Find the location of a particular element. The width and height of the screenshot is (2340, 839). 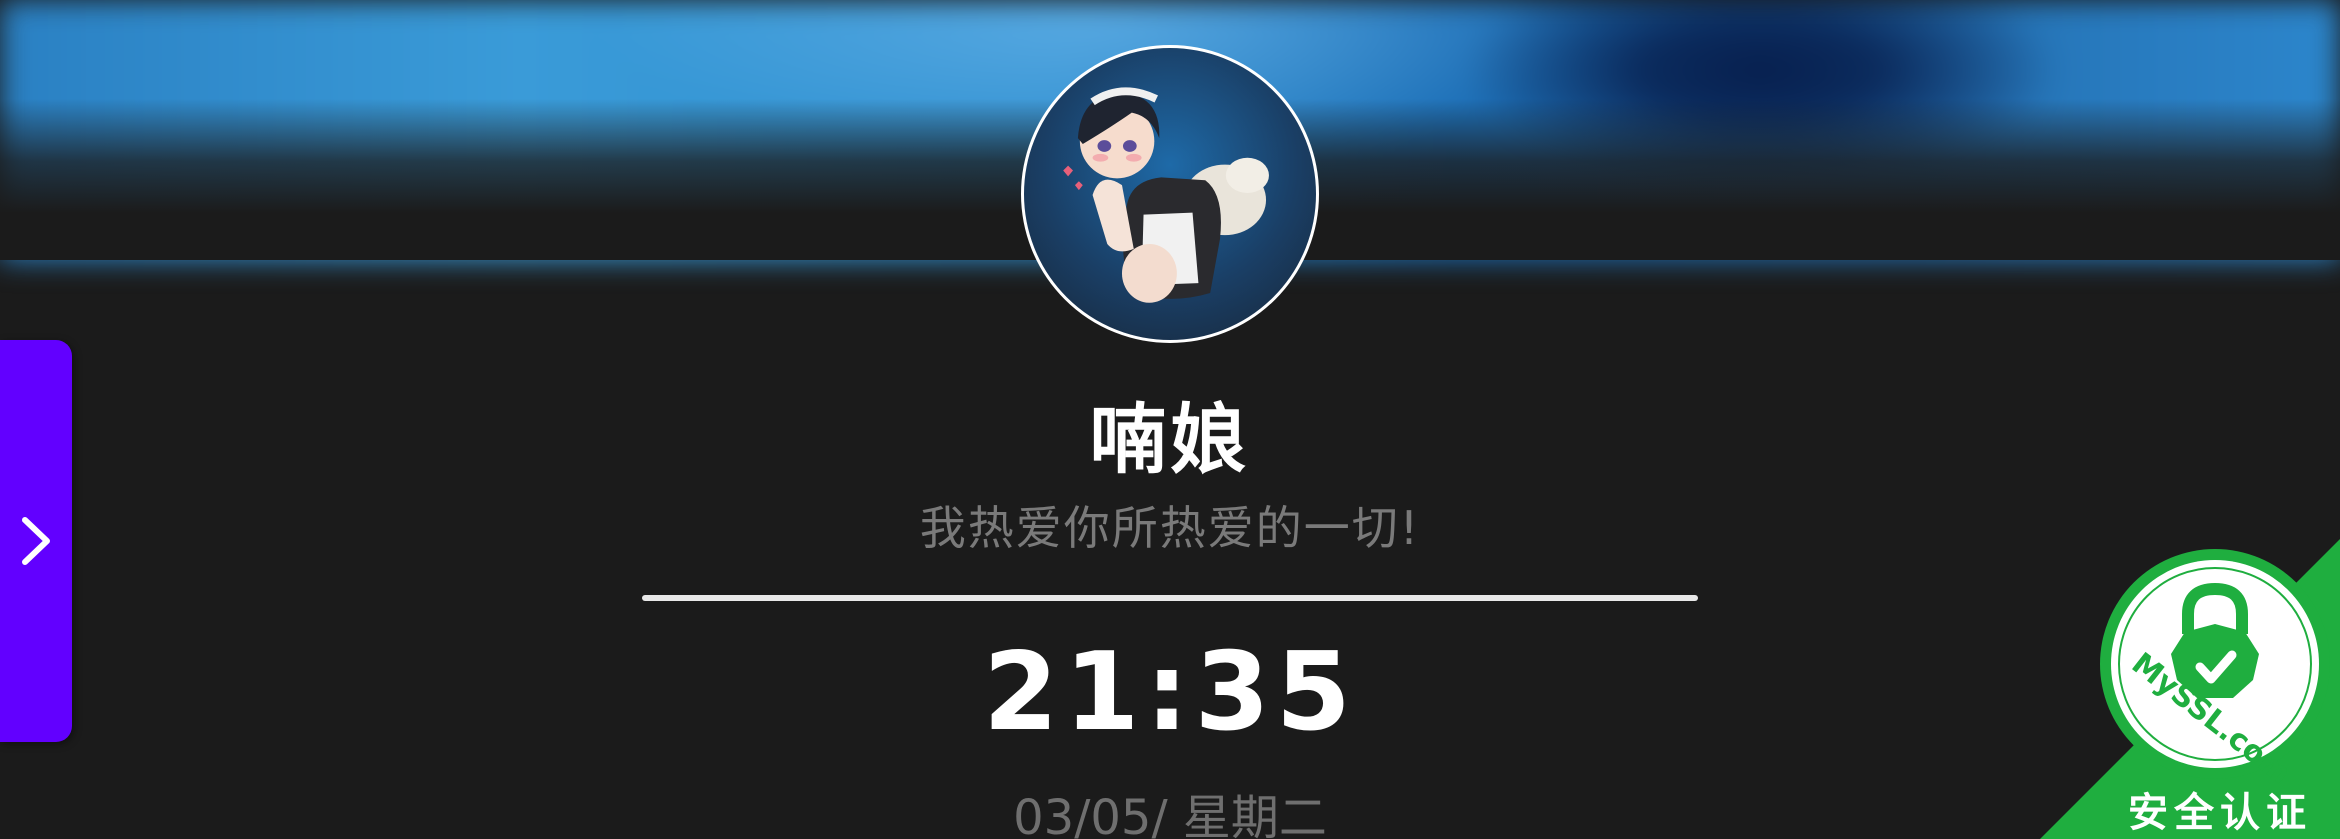

clock-time: 21:35 is located at coordinates (1170, 692).